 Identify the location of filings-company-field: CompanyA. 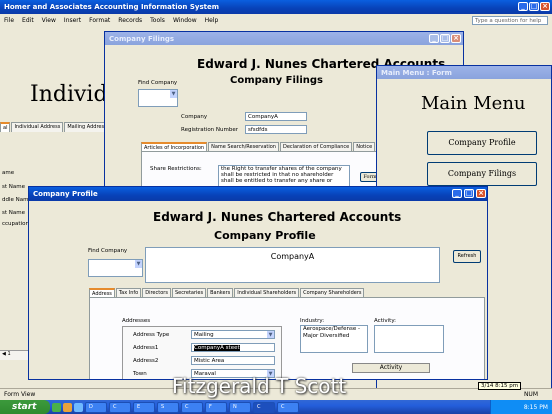
(276, 116).